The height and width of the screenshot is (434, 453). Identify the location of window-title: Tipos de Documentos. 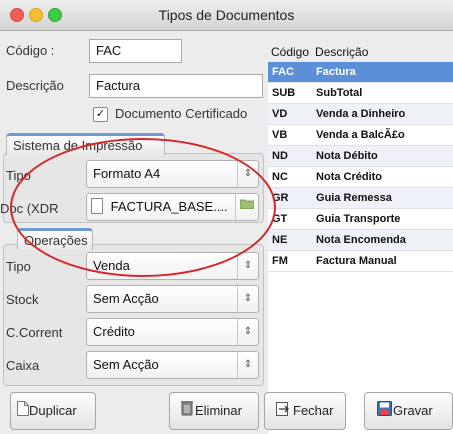
(226, 15).